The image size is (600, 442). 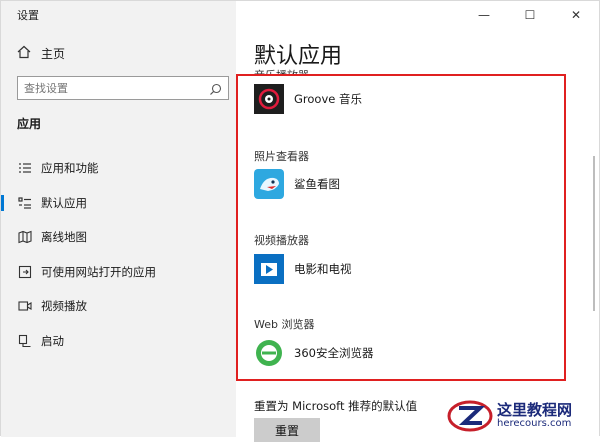 What do you see at coordinates (281, 70) in the screenshot?
I see `music-player-category: 音乐播放器` at bounding box center [281, 70].